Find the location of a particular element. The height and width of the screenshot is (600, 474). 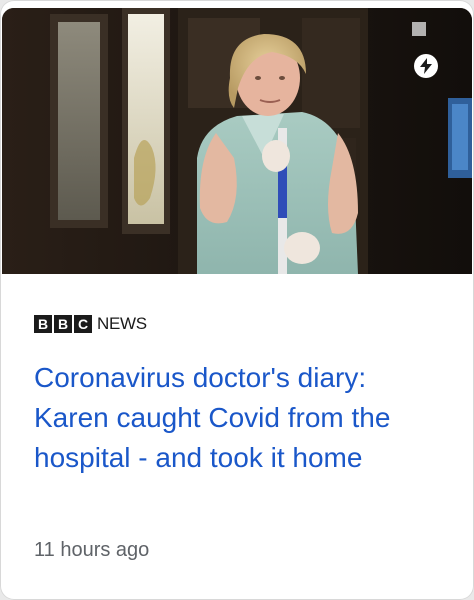

bbc-logo-letter-c: C is located at coordinates (83, 324).